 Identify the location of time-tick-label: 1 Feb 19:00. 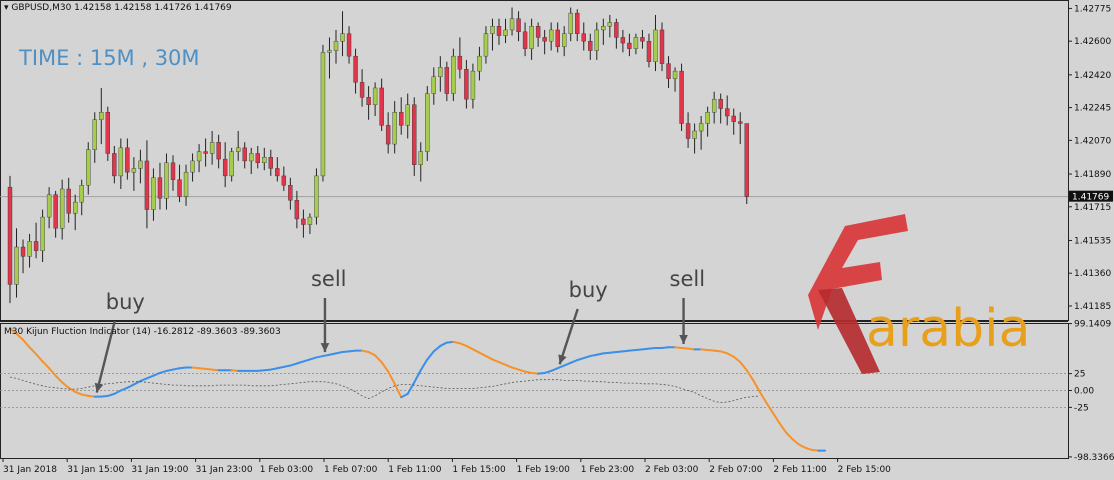
(544, 470).